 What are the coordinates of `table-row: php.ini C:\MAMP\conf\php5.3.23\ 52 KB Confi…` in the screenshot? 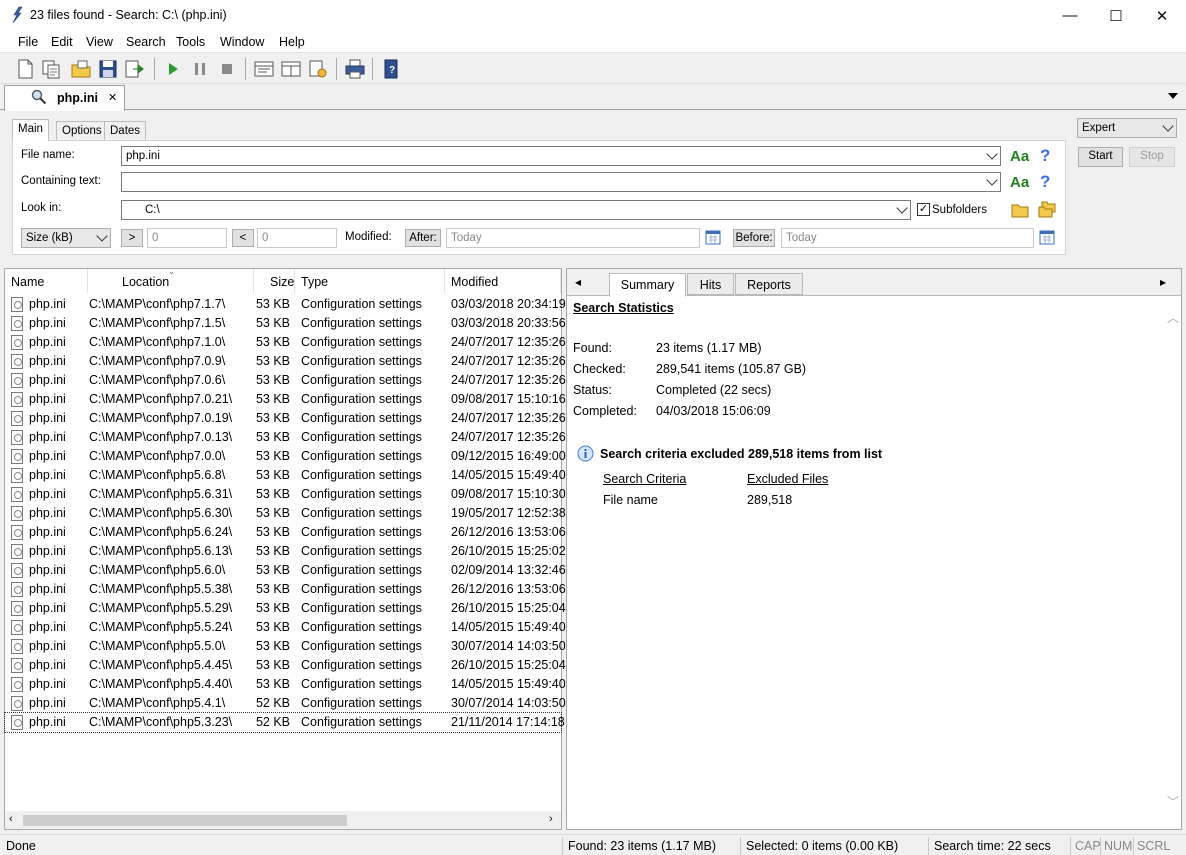 It's located at (284, 722).